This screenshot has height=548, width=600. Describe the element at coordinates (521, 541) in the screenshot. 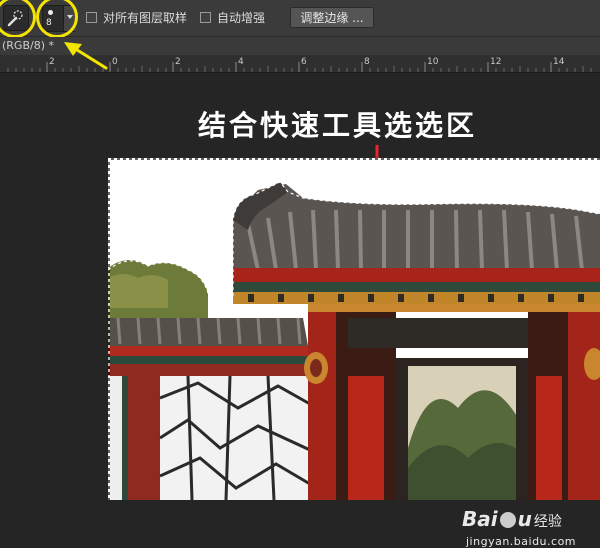

I see `watermark-url: jingyan.baidu.com` at that location.